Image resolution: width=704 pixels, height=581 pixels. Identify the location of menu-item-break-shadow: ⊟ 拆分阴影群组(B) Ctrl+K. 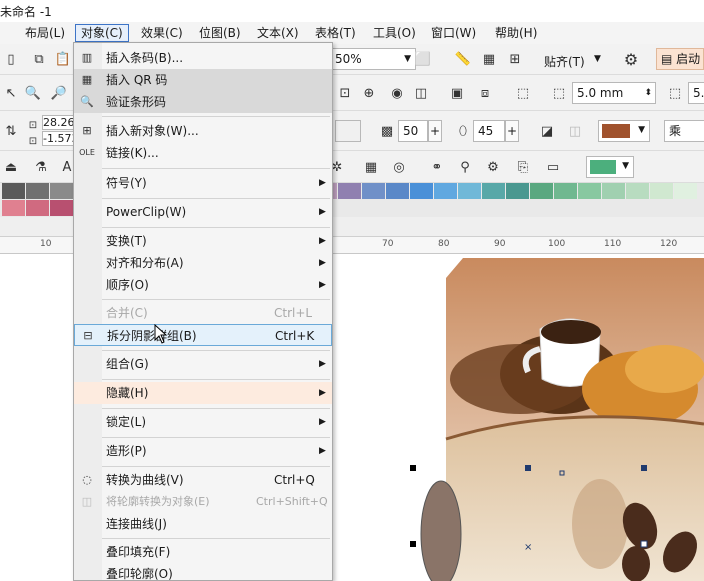
(203, 335).